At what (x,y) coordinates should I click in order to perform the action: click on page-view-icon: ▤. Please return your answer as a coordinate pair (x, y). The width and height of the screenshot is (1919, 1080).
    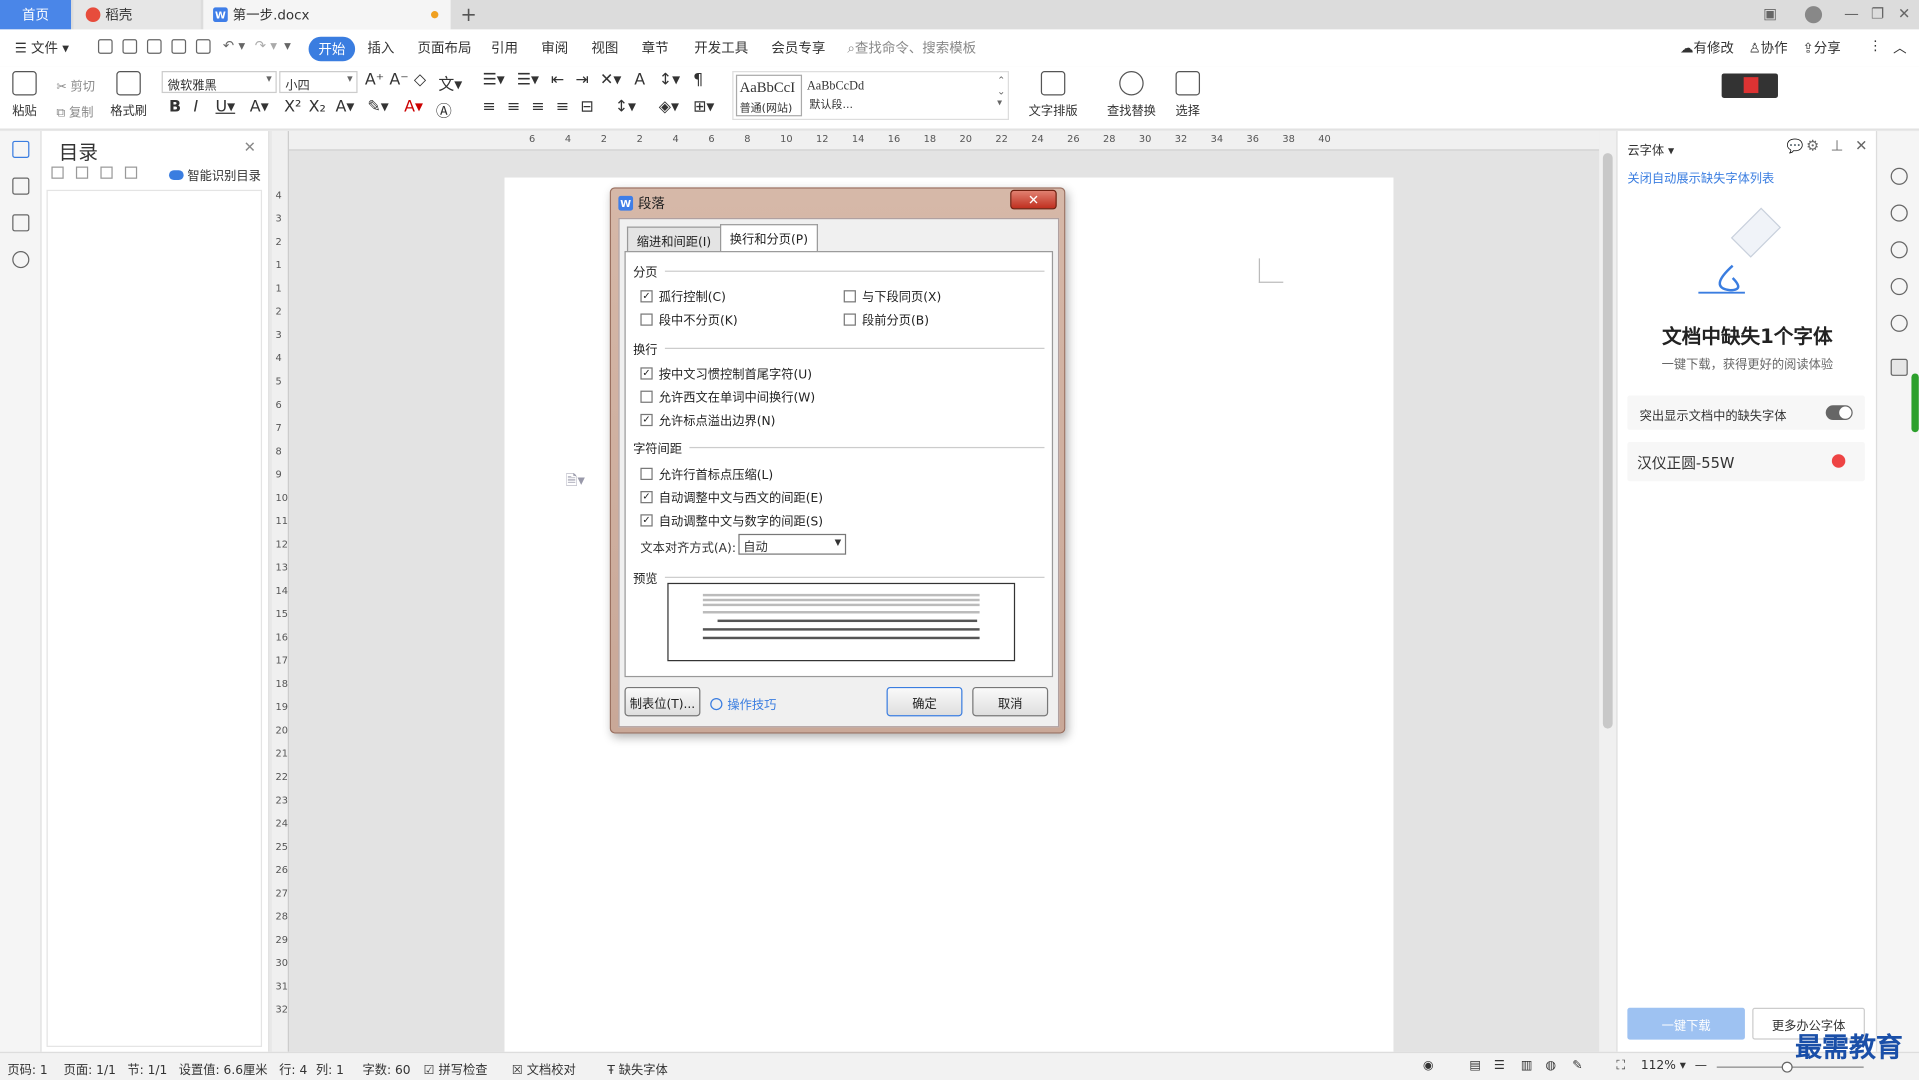
    Looking at the image, I should click on (1475, 1065).